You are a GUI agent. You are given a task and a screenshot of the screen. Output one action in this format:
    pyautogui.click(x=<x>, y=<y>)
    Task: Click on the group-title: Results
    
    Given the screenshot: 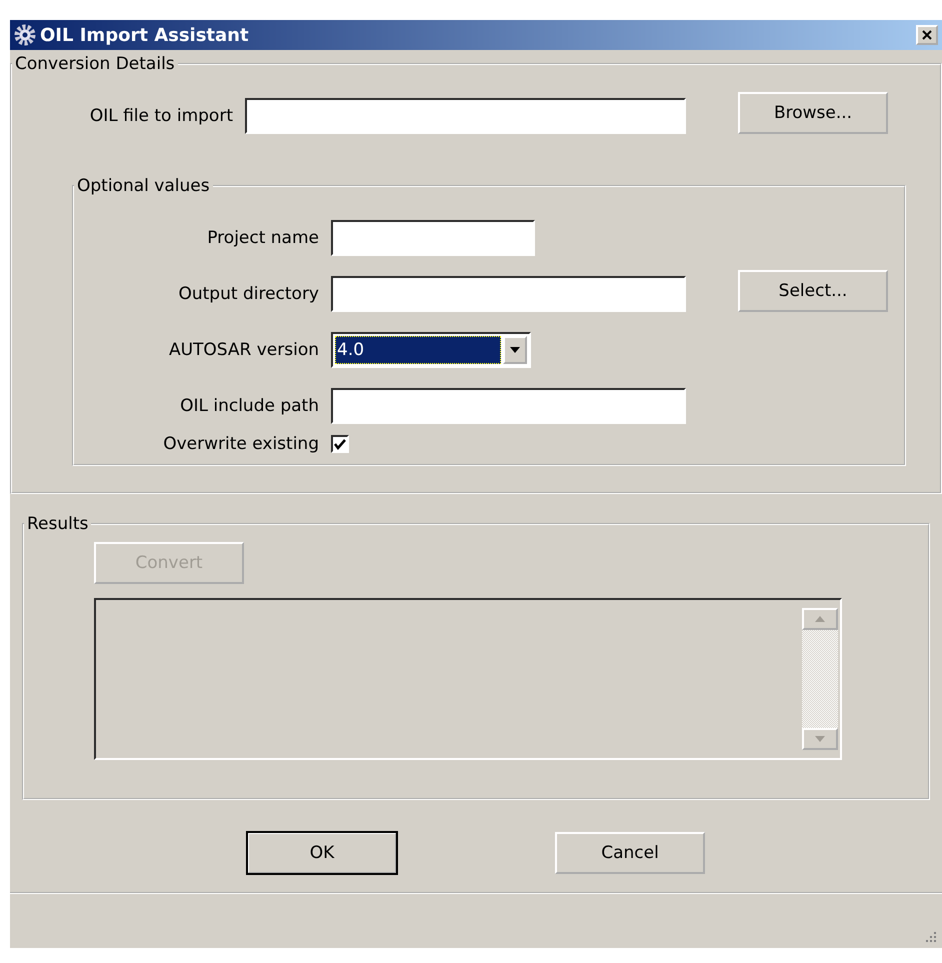 What is the action you would take?
    pyautogui.click(x=58, y=524)
    